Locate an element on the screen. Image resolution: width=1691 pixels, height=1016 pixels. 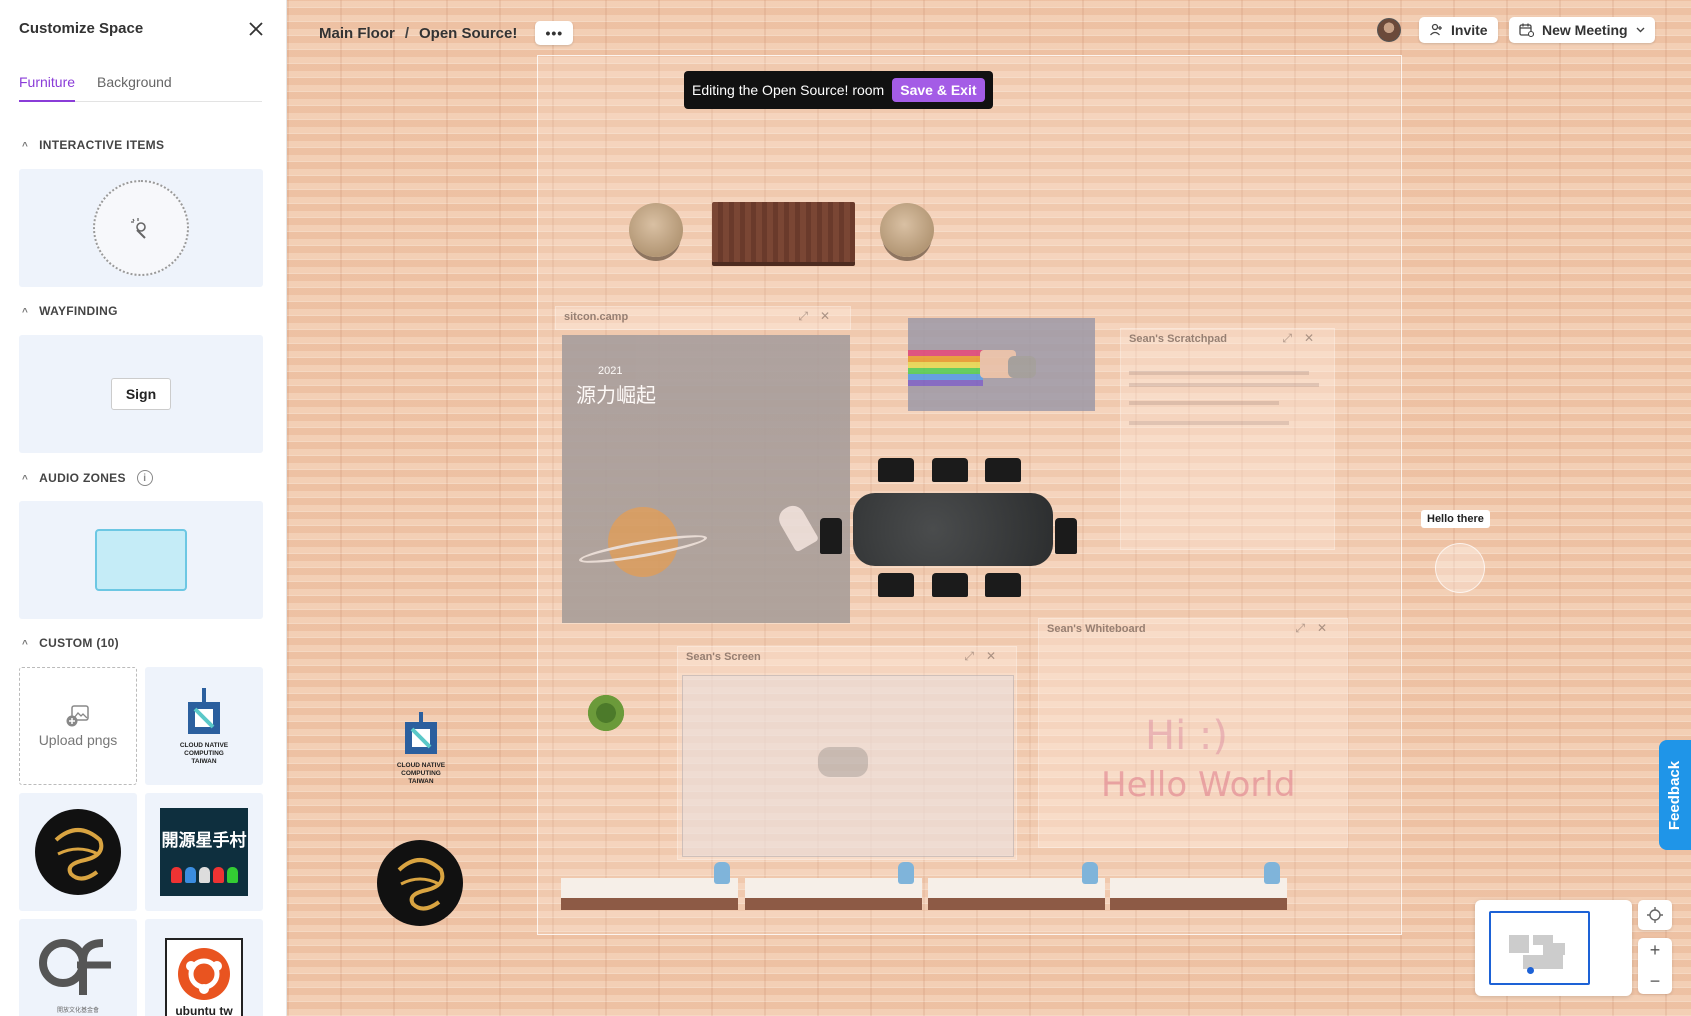
hello-there-label: Hello there is located at coordinates (1455, 519).